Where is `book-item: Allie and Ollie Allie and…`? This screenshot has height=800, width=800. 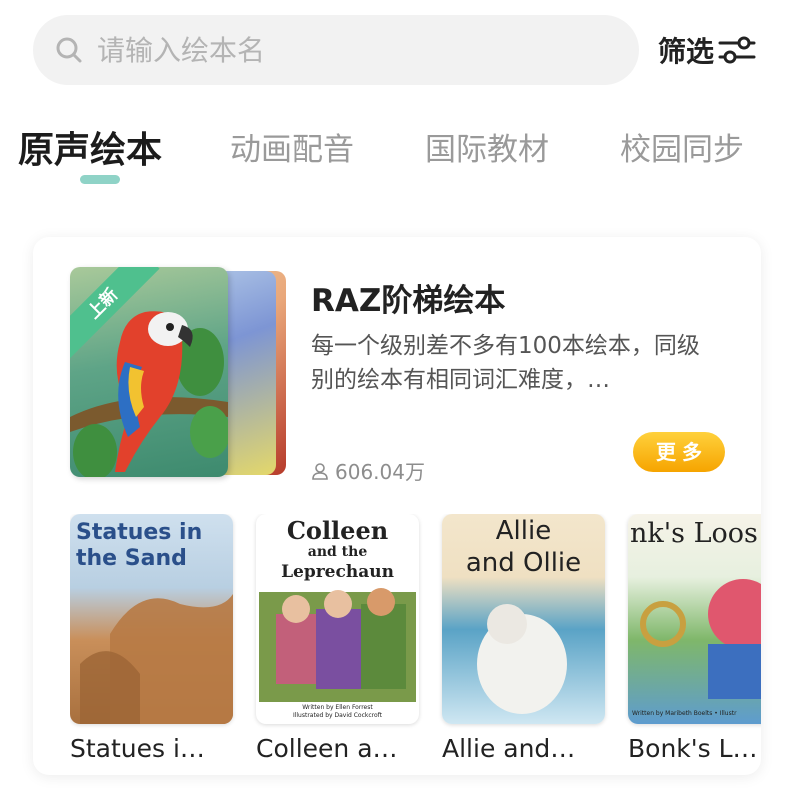
book-item: Allie and Ollie Allie and… is located at coordinates (523, 638).